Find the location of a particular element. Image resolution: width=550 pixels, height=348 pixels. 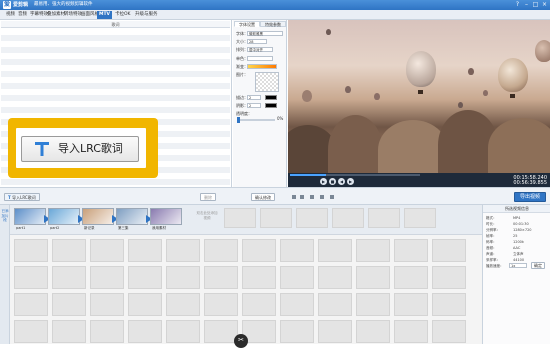

scissors-icon: ✂ is located at coordinates (241, 341).